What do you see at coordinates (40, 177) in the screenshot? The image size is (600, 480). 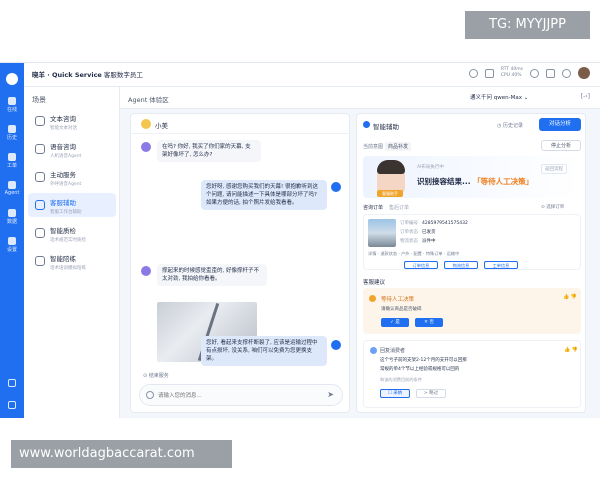 I see `outbound-icon` at bounding box center [40, 177].